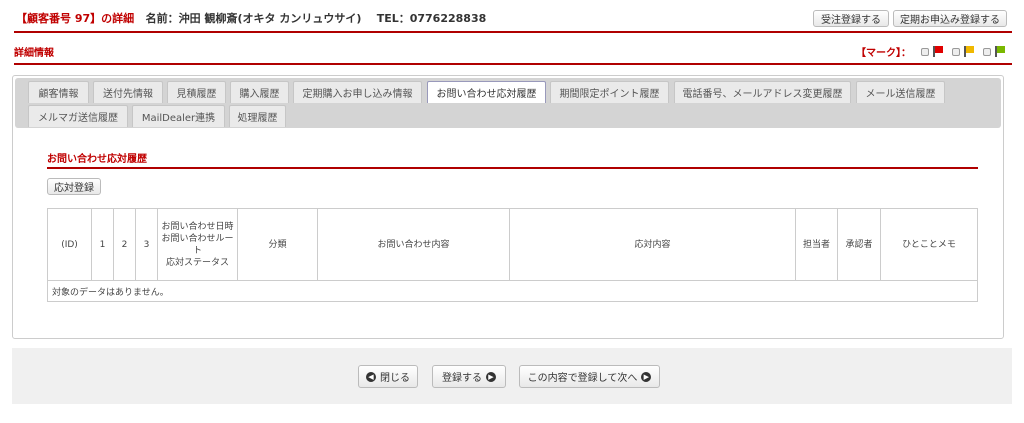 Image resolution: width=1024 pixels, height=423 pixels. What do you see at coordinates (253, 18) in the screenshot?
I see `customer-name: 名前：沖田 観柳斎(オキタ カンリュウサイ)` at bounding box center [253, 18].